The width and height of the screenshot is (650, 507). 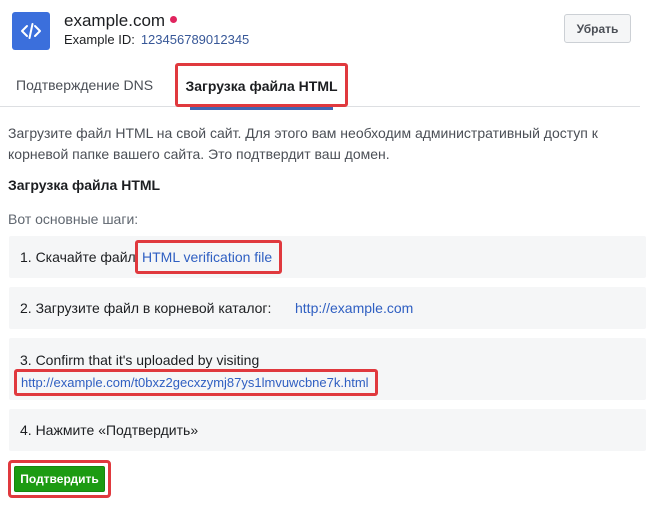 I want to click on tab-html-file-upload: Загрузка файла HTML, so click(x=261, y=86).